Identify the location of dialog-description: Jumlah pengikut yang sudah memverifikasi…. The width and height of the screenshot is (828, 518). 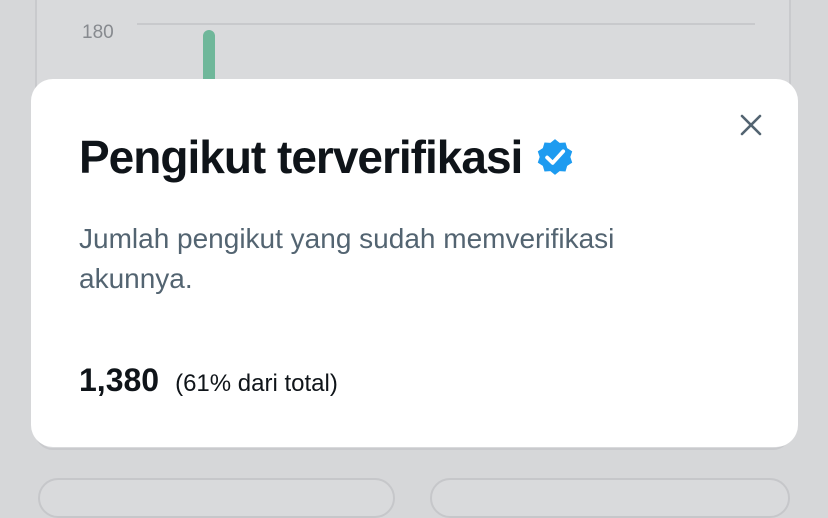
(347, 258).